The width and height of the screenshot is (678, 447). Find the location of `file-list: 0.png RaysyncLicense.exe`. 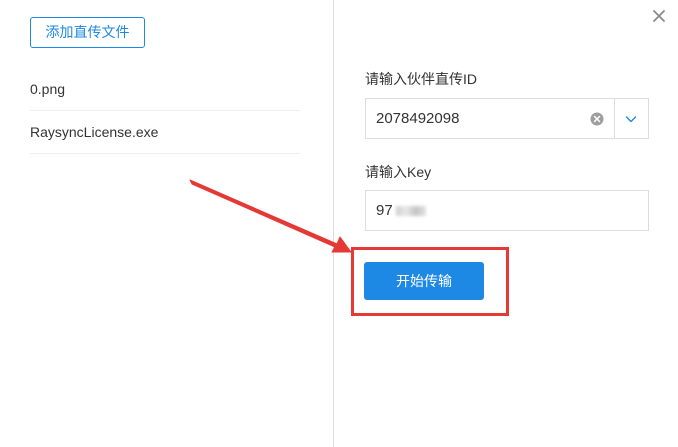

file-list: 0.png RaysyncLicense.exe is located at coordinates (165, 111).